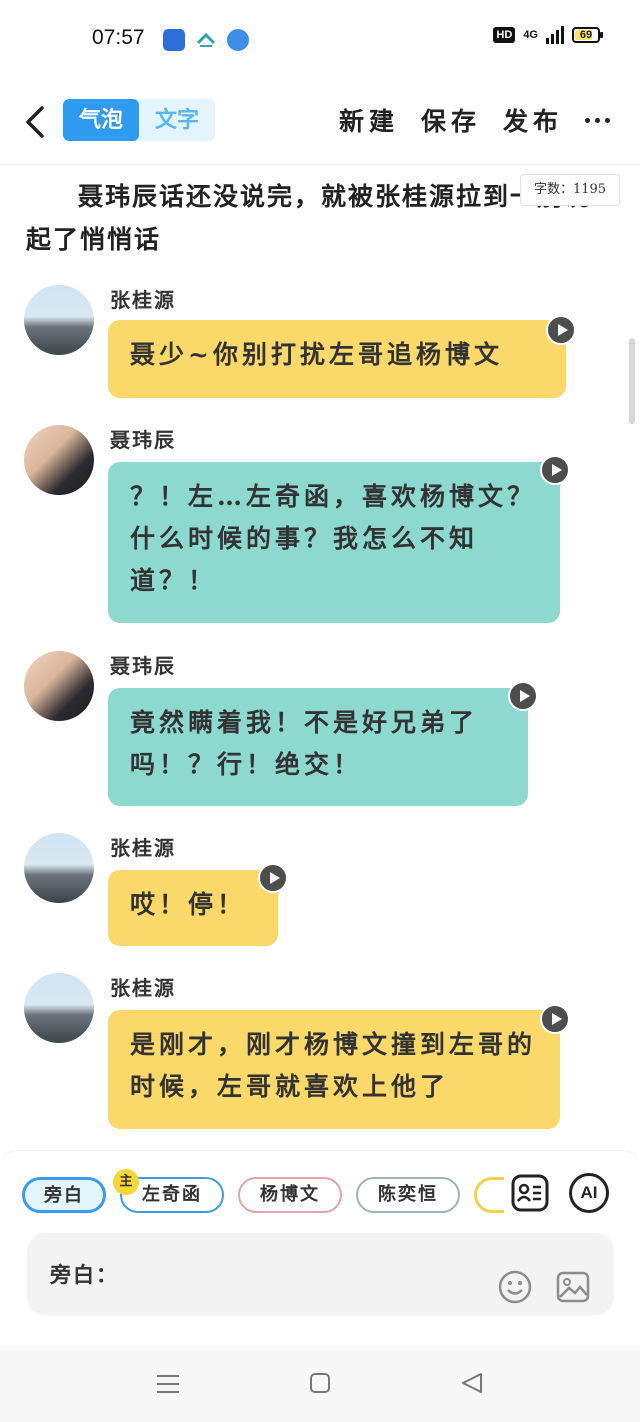 Image resolution: width=640 pixels, height=1422 pixels. I want to click on nav-menu-icon, so click(168, 1384).